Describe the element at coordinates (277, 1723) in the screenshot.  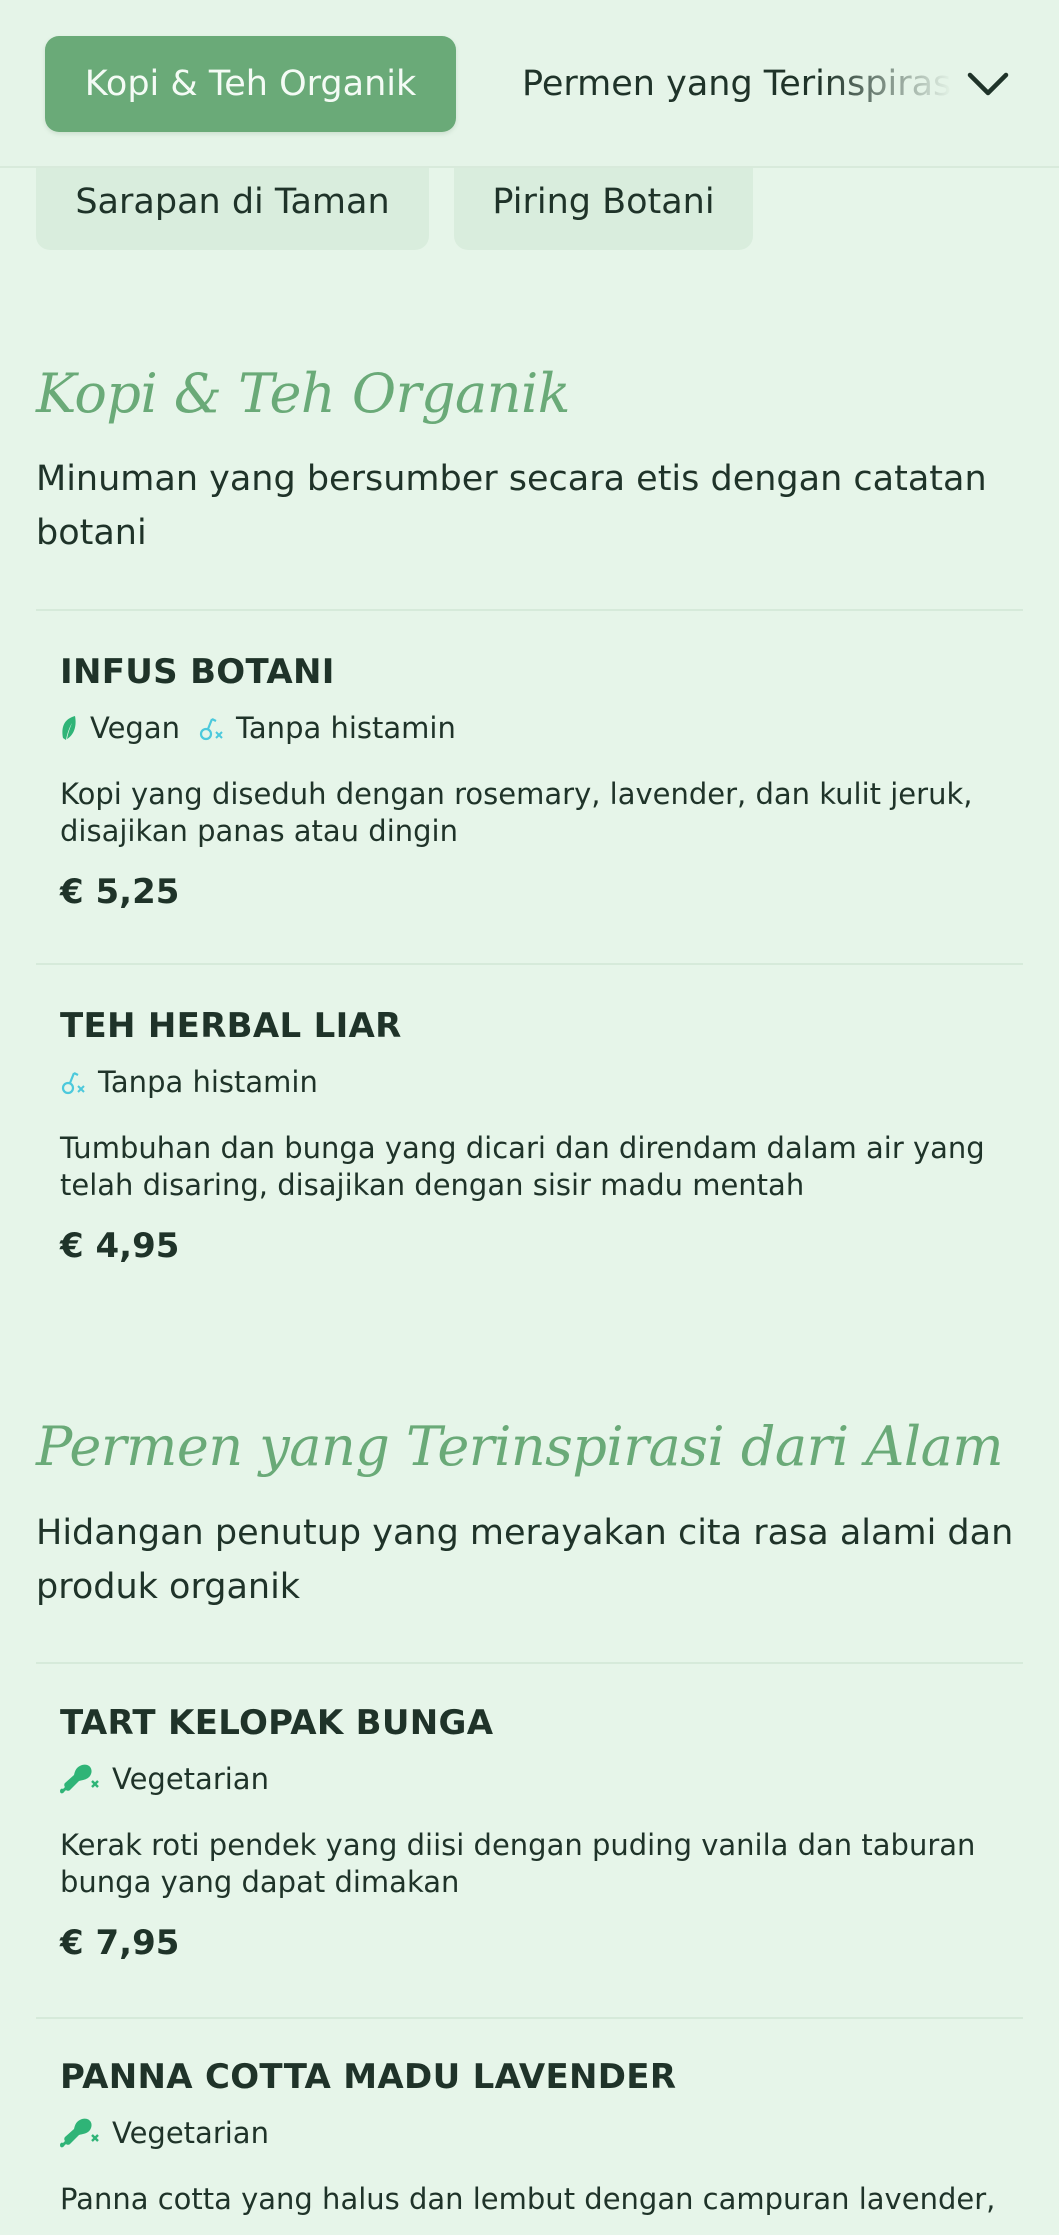
I see `menu-item-name: TART KELOPAK BUNGA` at that location.